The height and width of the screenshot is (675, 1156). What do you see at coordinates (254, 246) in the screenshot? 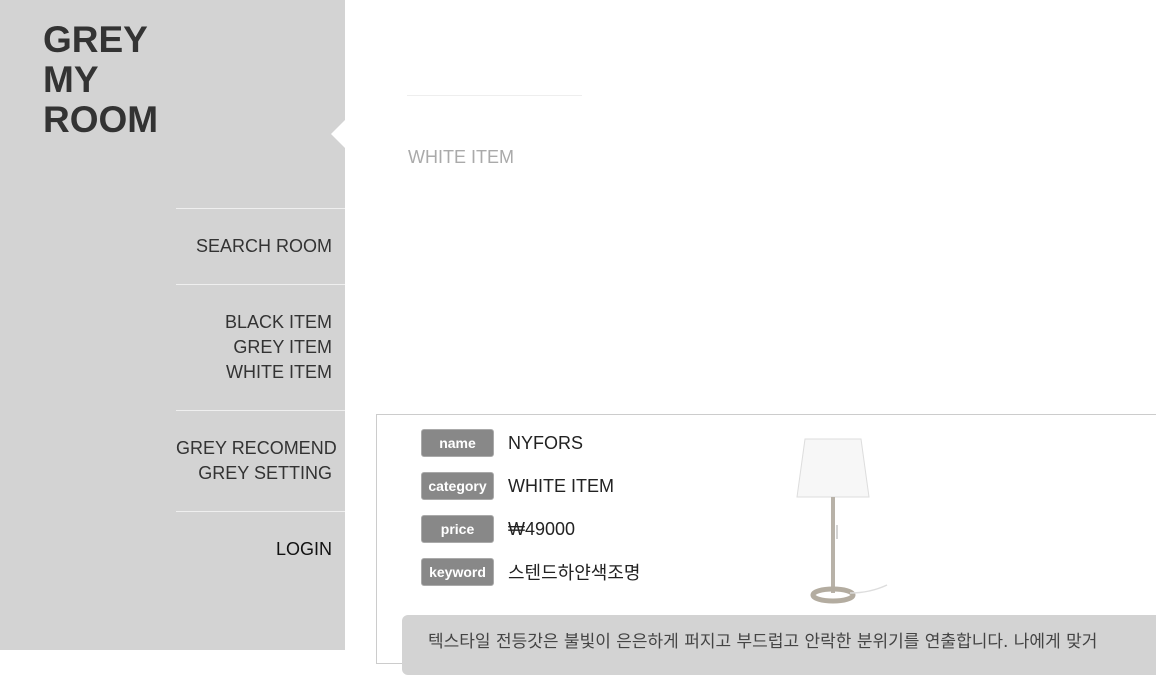
I see `nav-search-room: SEARCH ROOM` at bounding box center [254, 246].